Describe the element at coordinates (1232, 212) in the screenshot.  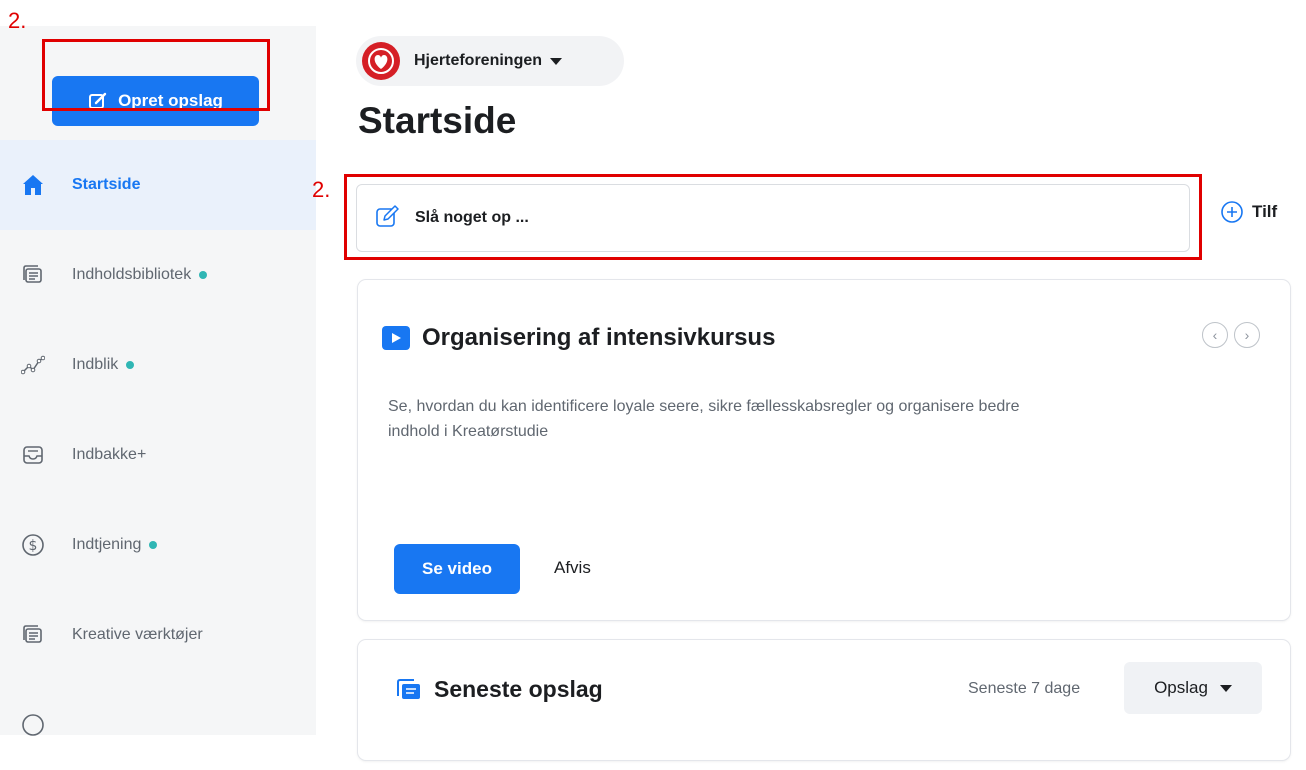
I see `plus-circle-icon` at that location.